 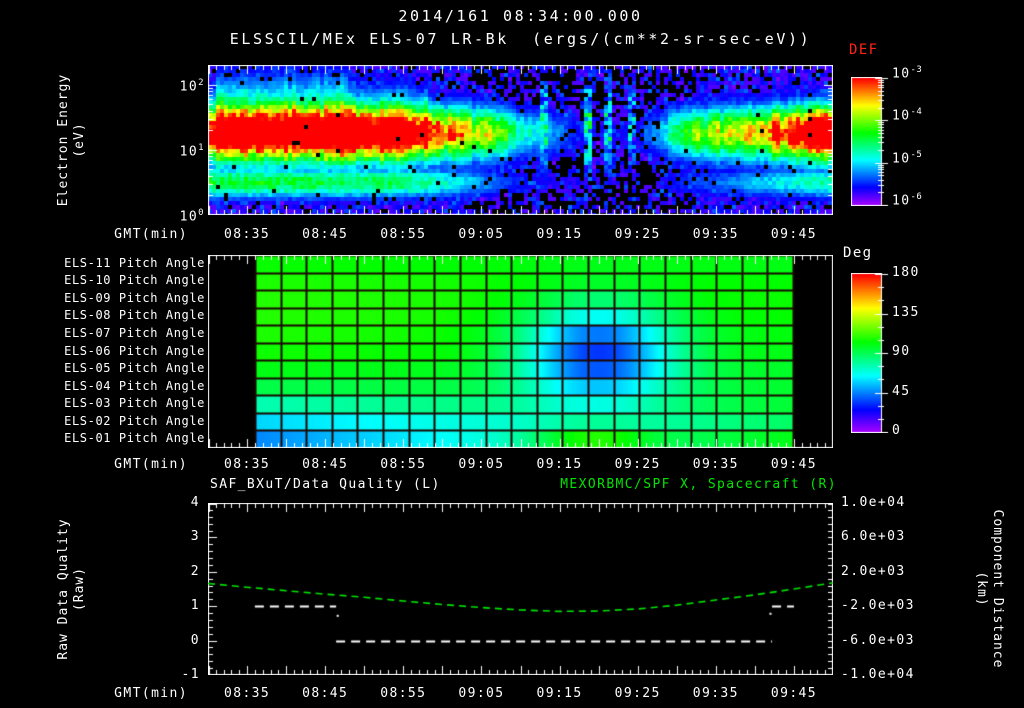 I want to click on distance-tick-label: -6.0e+03, so click(x=878, y=640).